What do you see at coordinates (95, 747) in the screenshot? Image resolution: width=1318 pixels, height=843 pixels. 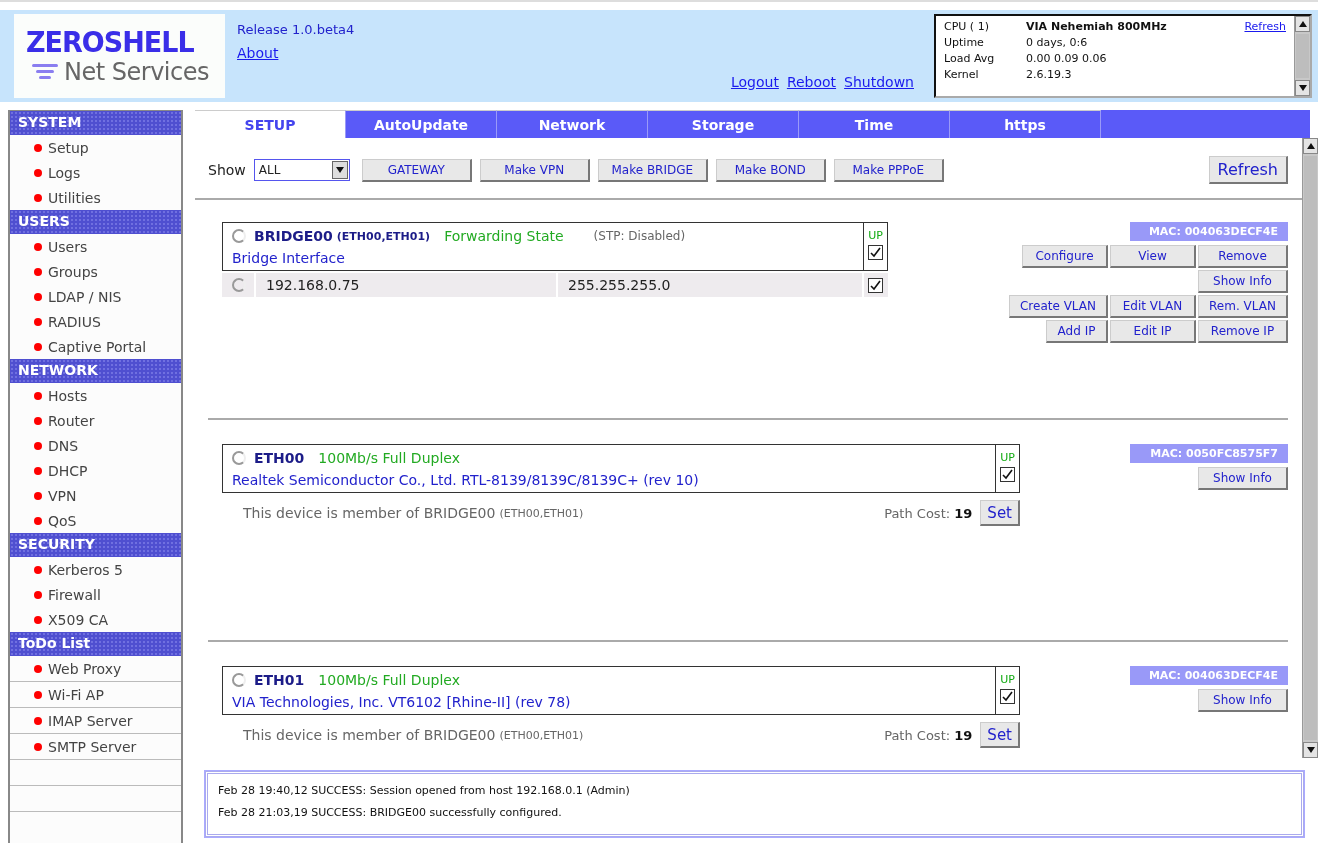 I see `sidebar-item: SMTP Server` at bounding box center [95, 747].